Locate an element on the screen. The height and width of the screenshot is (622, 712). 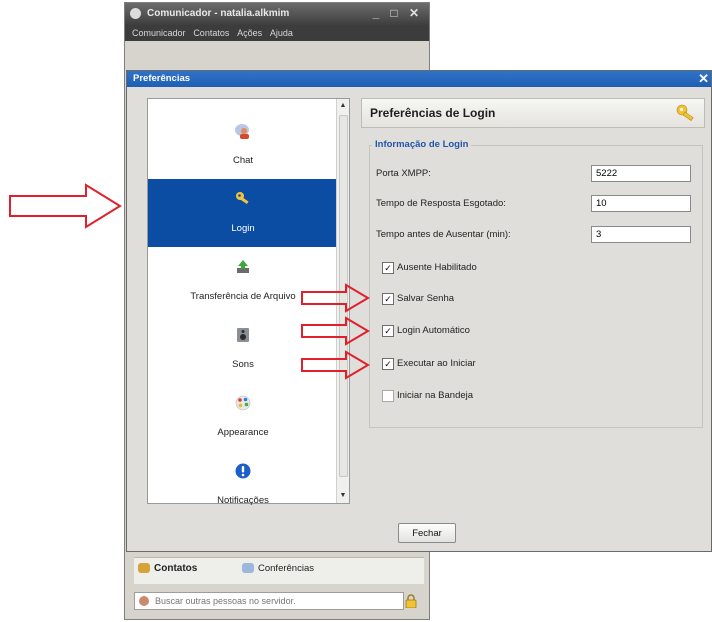
executar-ao-iniciar-label: Executar ao Iniciar is located at coordinates (436, 363).